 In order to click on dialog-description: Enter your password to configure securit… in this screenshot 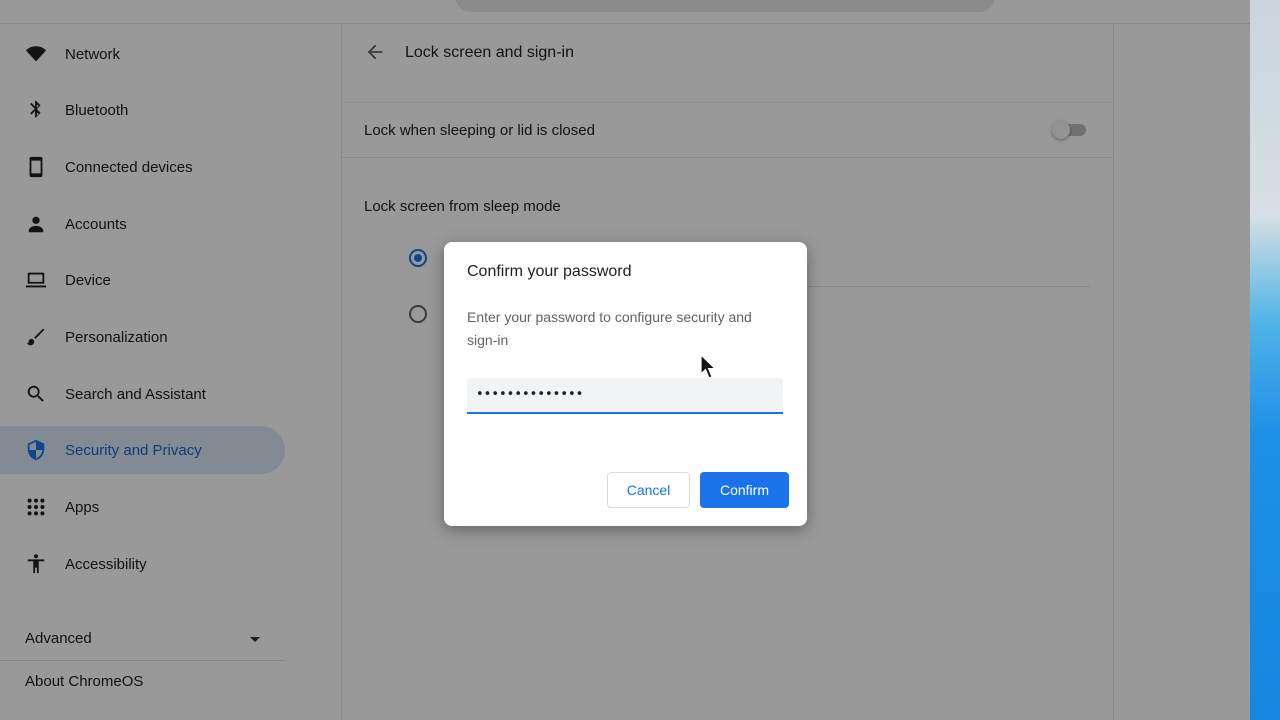, I will do `click(609, 328)`.